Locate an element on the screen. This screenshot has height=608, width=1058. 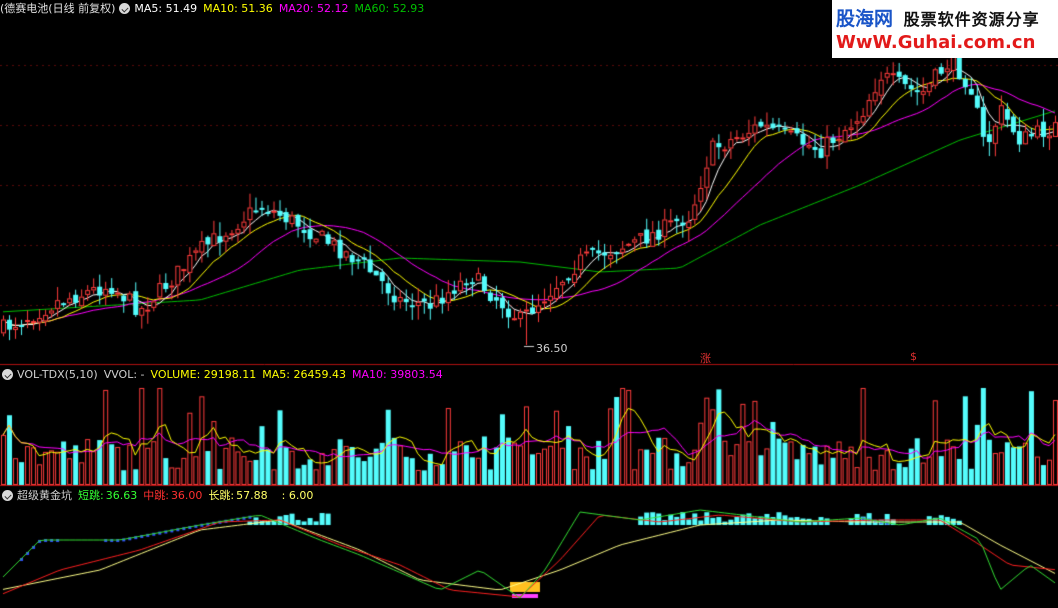
watermark-logo: 股海网 股票软件资源分享 WwW.Guhai.com.cn is located at coordinates (945, 29).